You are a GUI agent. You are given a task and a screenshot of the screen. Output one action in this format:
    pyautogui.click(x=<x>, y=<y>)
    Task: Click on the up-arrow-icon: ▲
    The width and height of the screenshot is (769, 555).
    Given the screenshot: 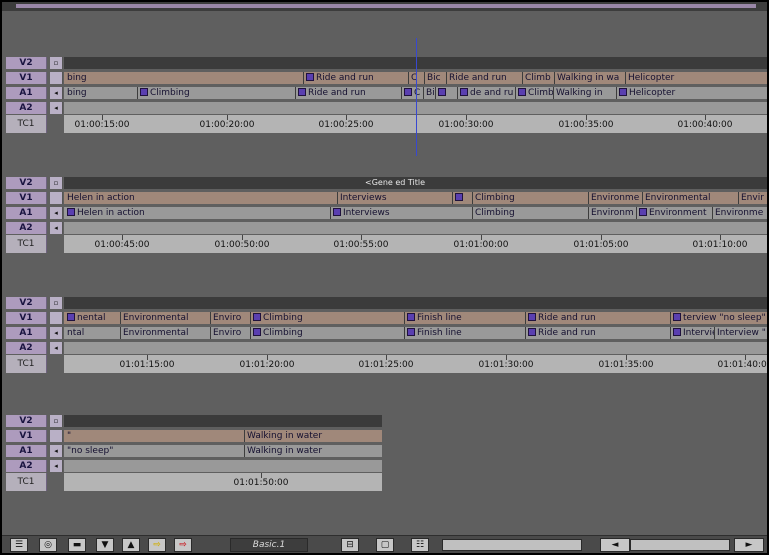 What is the action you would take?
    pyautogui.click(x=131, y=545)
    